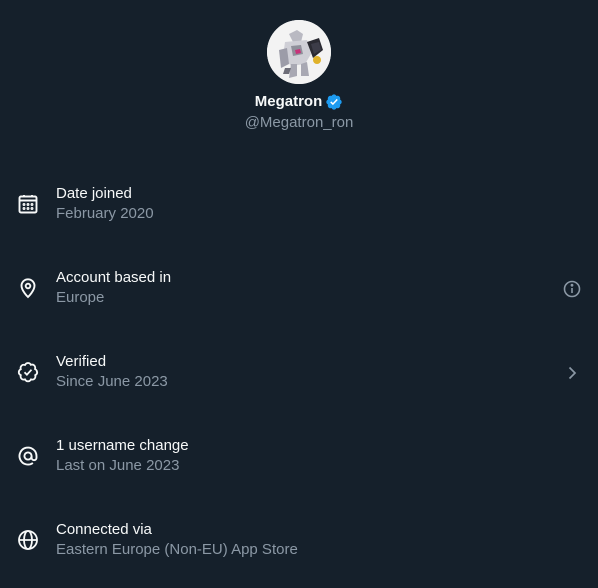 The height and width of the screenshot is (588, 598). I want to click on row-title: 1 username change, so click(122, 445).